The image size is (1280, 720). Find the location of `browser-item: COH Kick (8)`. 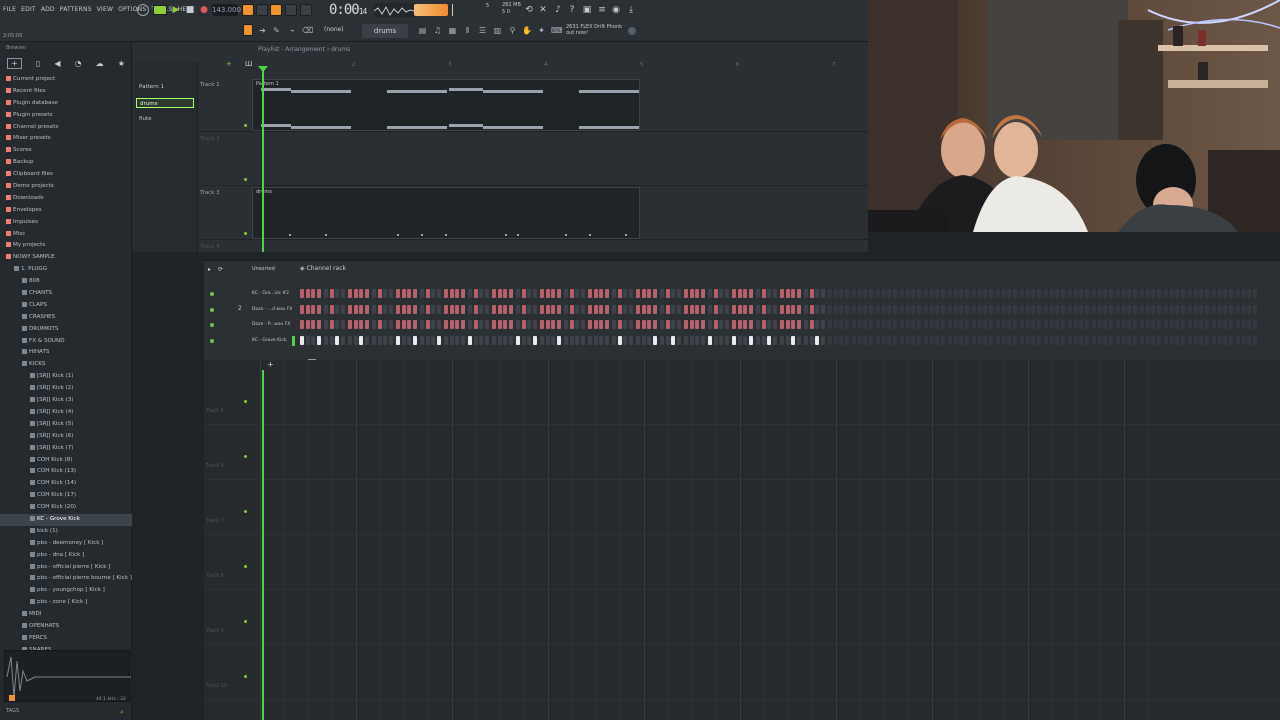

browser-item: COH Kick (8) is located at coordinates (66, 461).